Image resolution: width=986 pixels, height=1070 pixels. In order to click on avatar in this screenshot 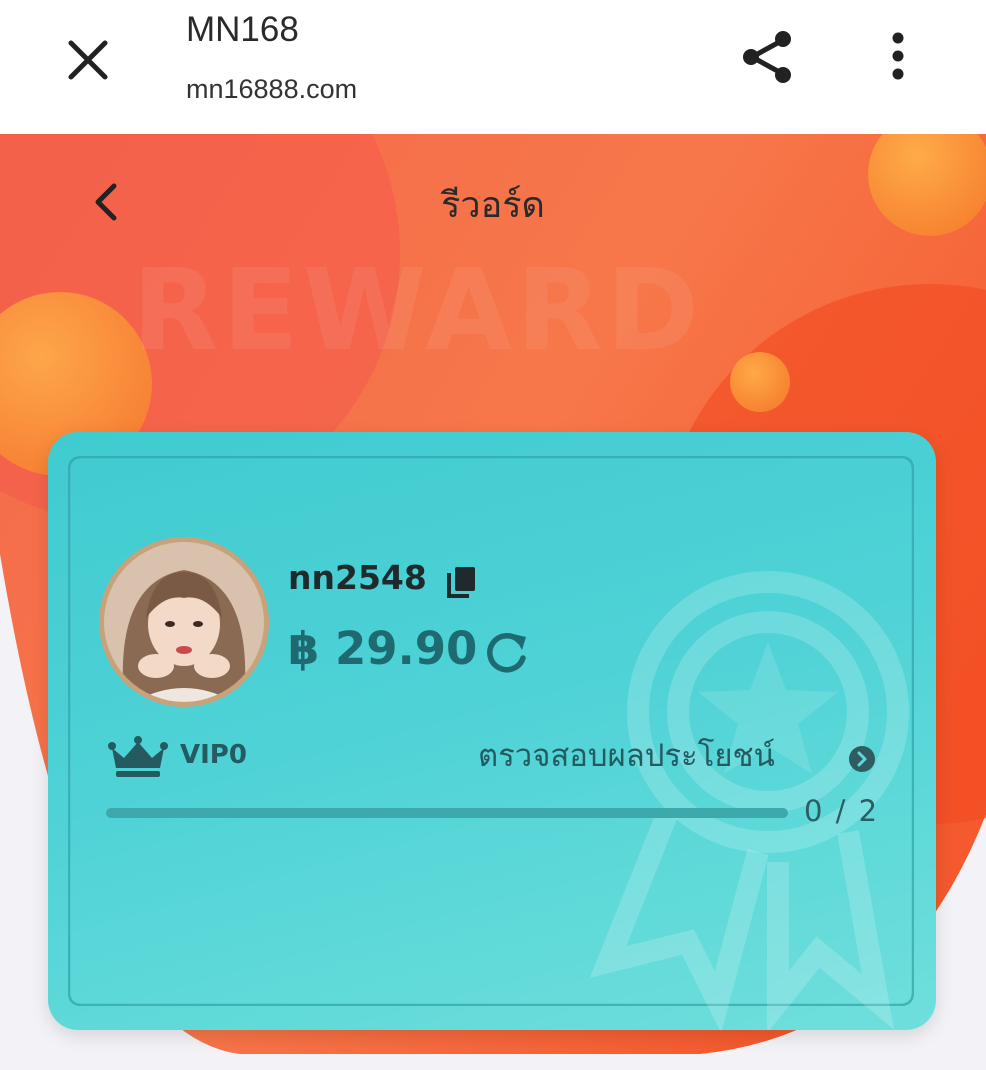, I will do `click(184, 622)`.